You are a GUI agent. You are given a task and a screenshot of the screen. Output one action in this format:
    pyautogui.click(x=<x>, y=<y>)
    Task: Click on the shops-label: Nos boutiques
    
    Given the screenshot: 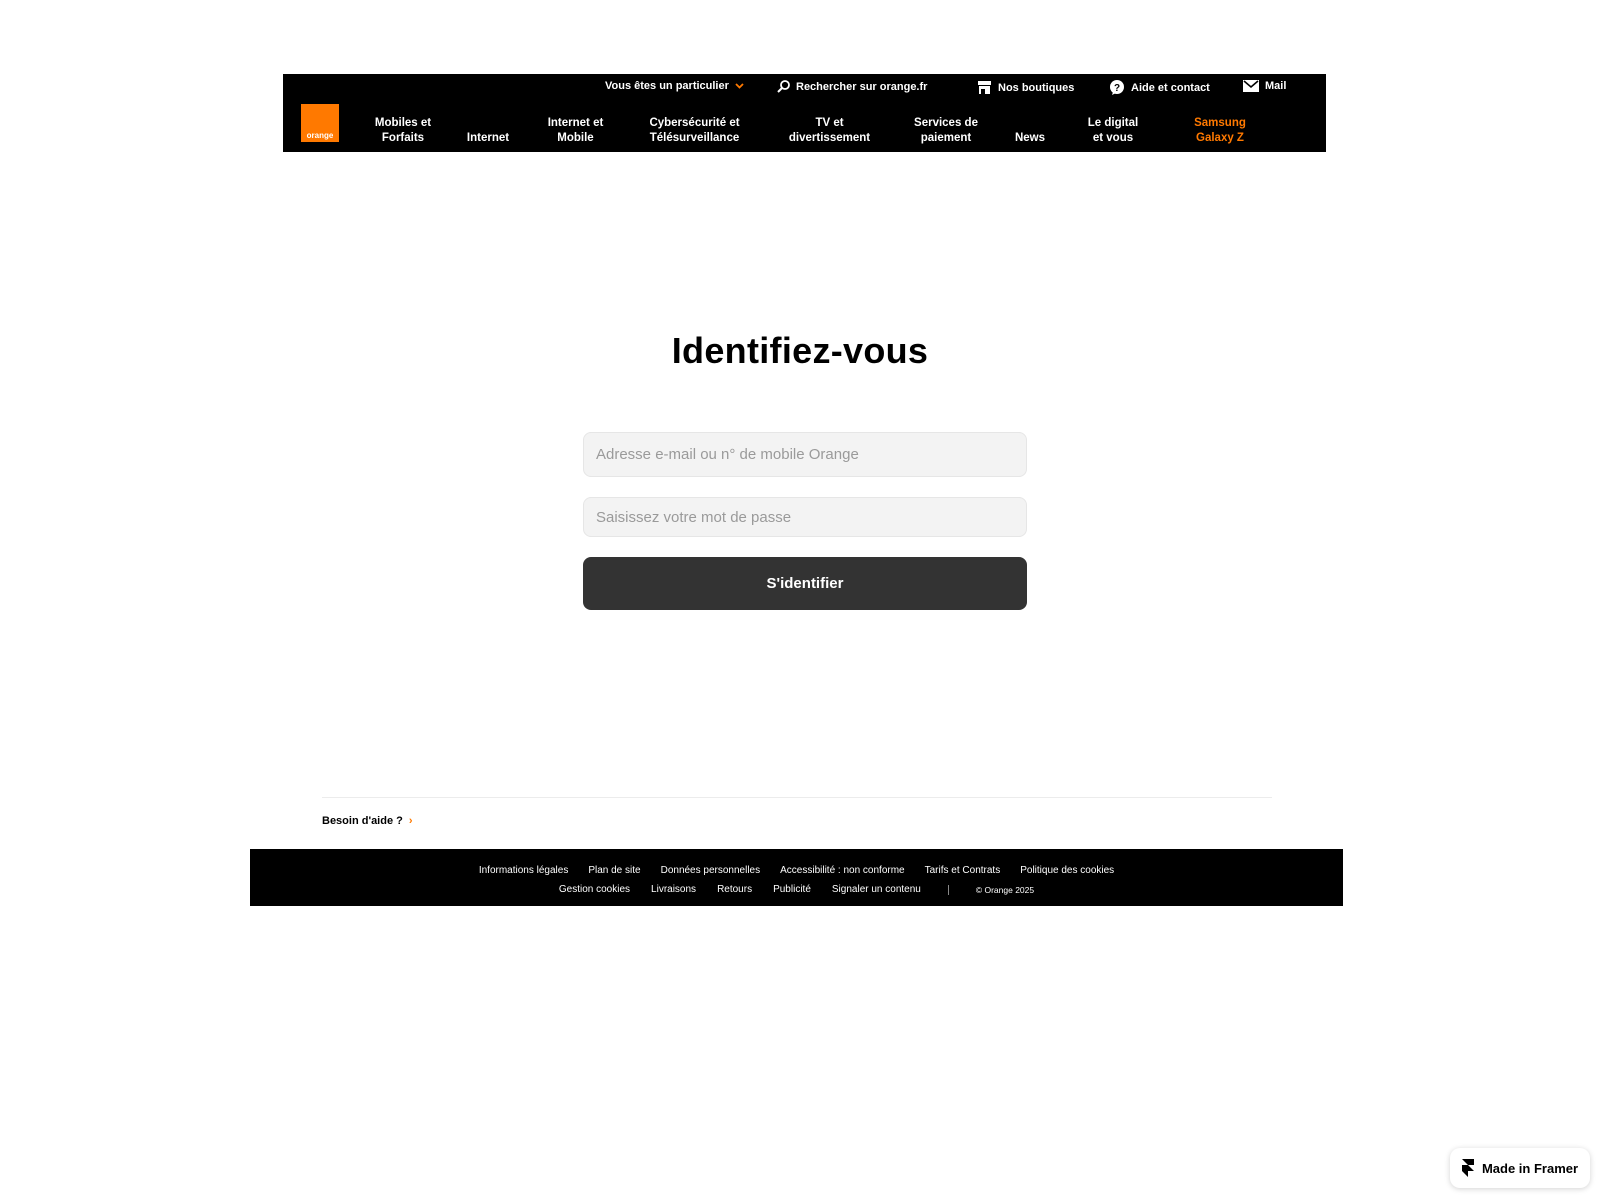 What is the action you would take?
    pyautogui.click(x=1036, y=87)
    